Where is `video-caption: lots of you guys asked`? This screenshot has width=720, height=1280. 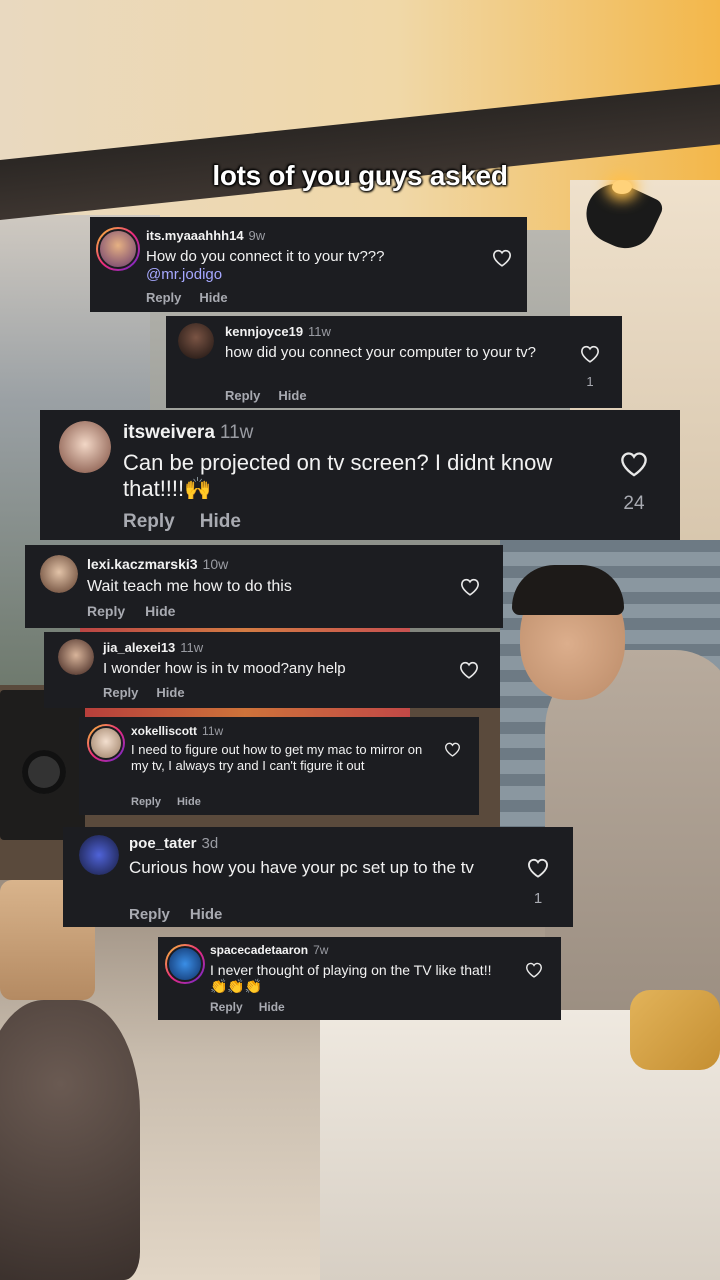
video-caption: lots of you guys asked is located at coordinates (360, 175).